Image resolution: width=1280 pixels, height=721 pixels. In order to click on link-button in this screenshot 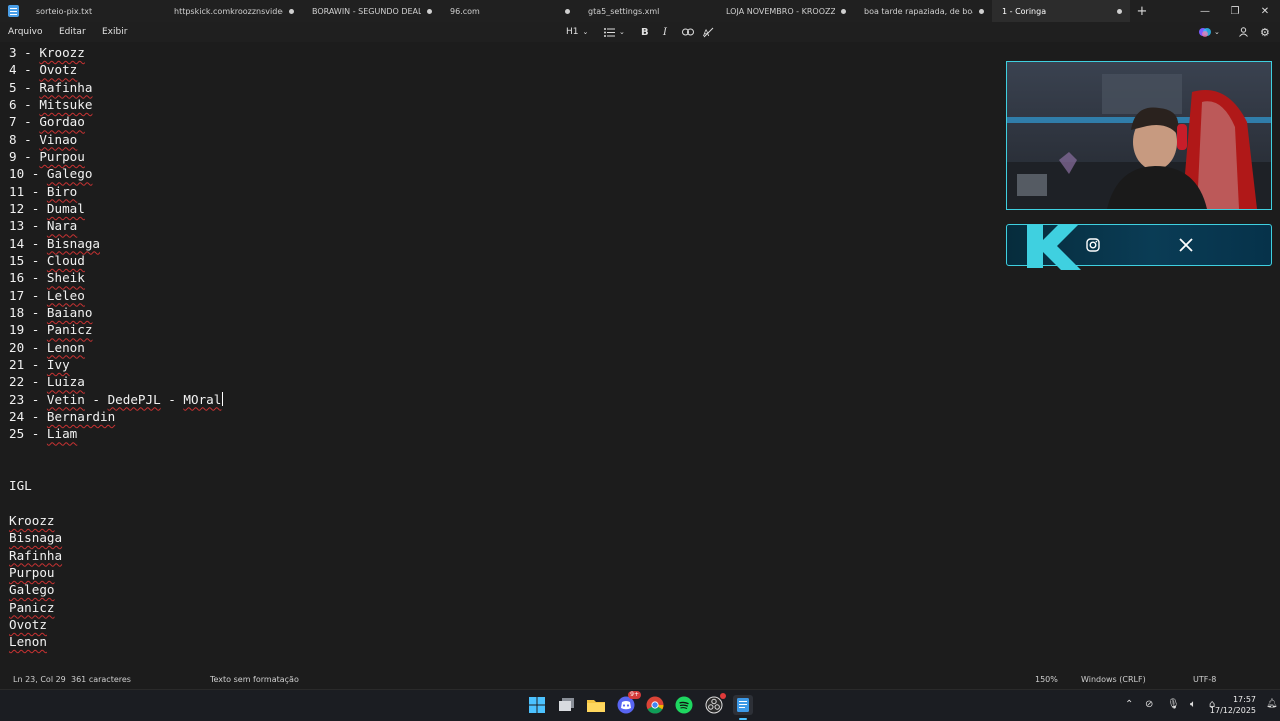, I will do `click(688, 32)`.